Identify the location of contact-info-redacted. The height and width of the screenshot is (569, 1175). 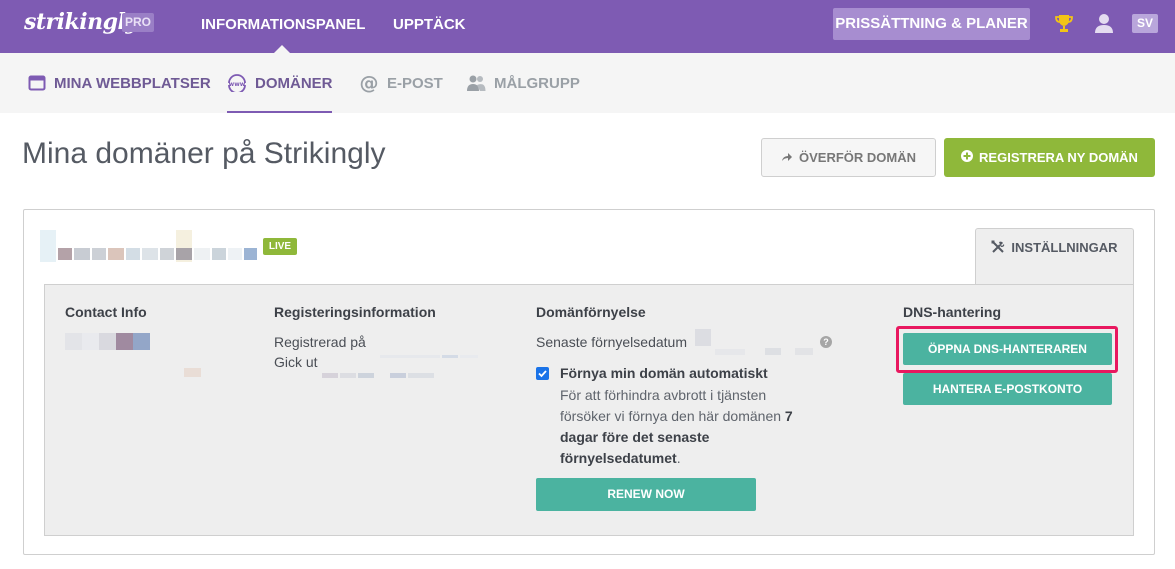
(135, 358).